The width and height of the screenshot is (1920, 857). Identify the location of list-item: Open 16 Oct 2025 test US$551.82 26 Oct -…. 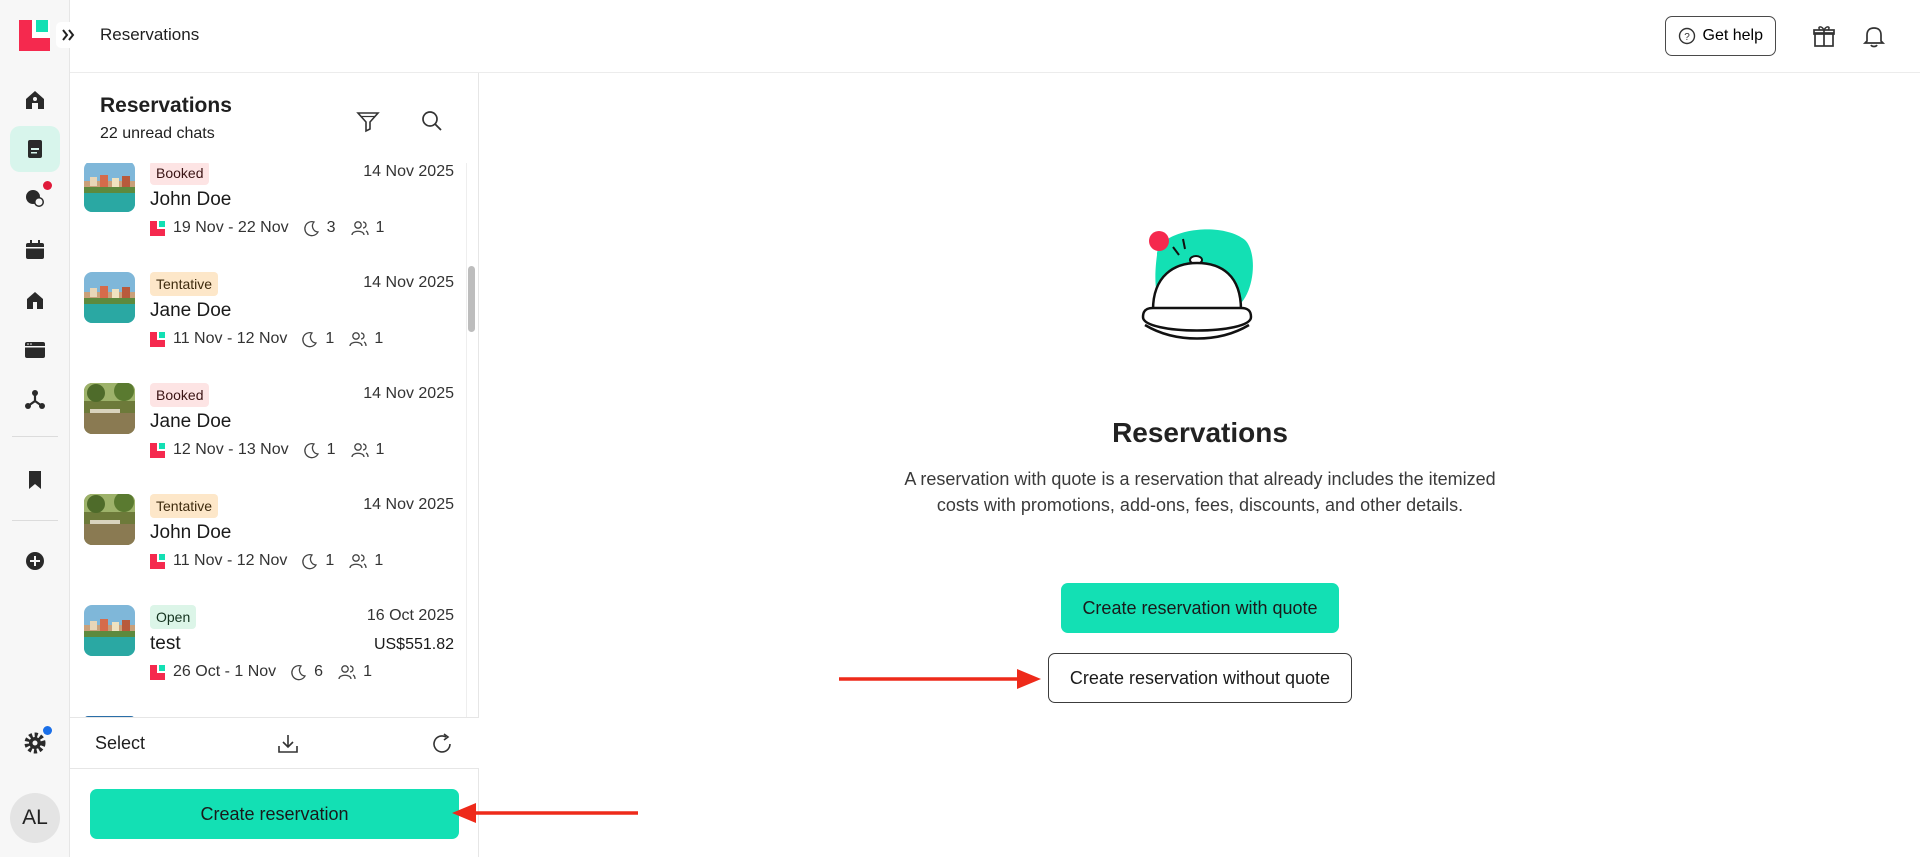
(269, 660).